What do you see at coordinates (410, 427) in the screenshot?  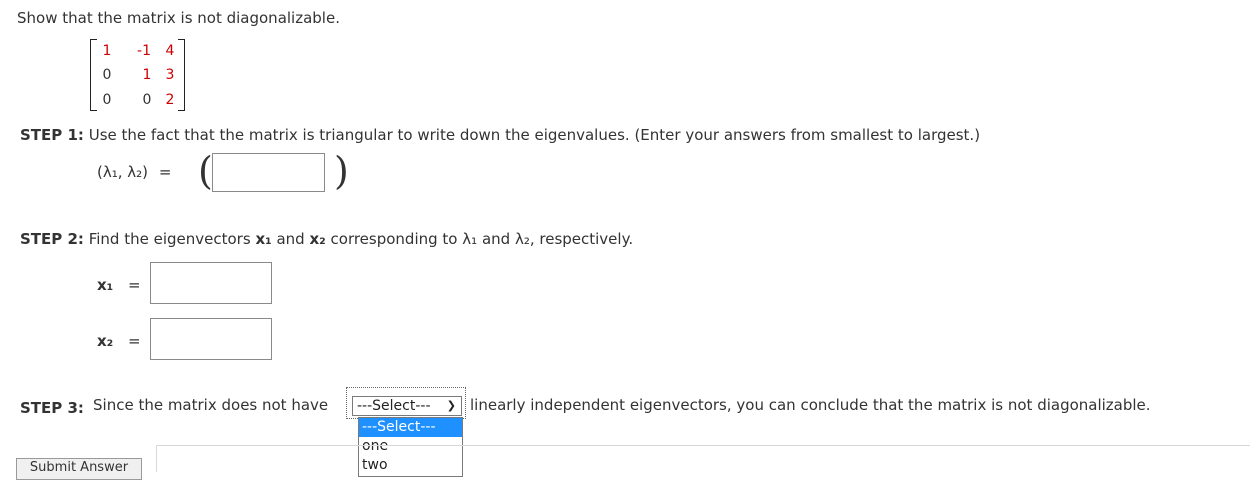 I see `select-option: ---Select---` at bounding box center [410, 427].